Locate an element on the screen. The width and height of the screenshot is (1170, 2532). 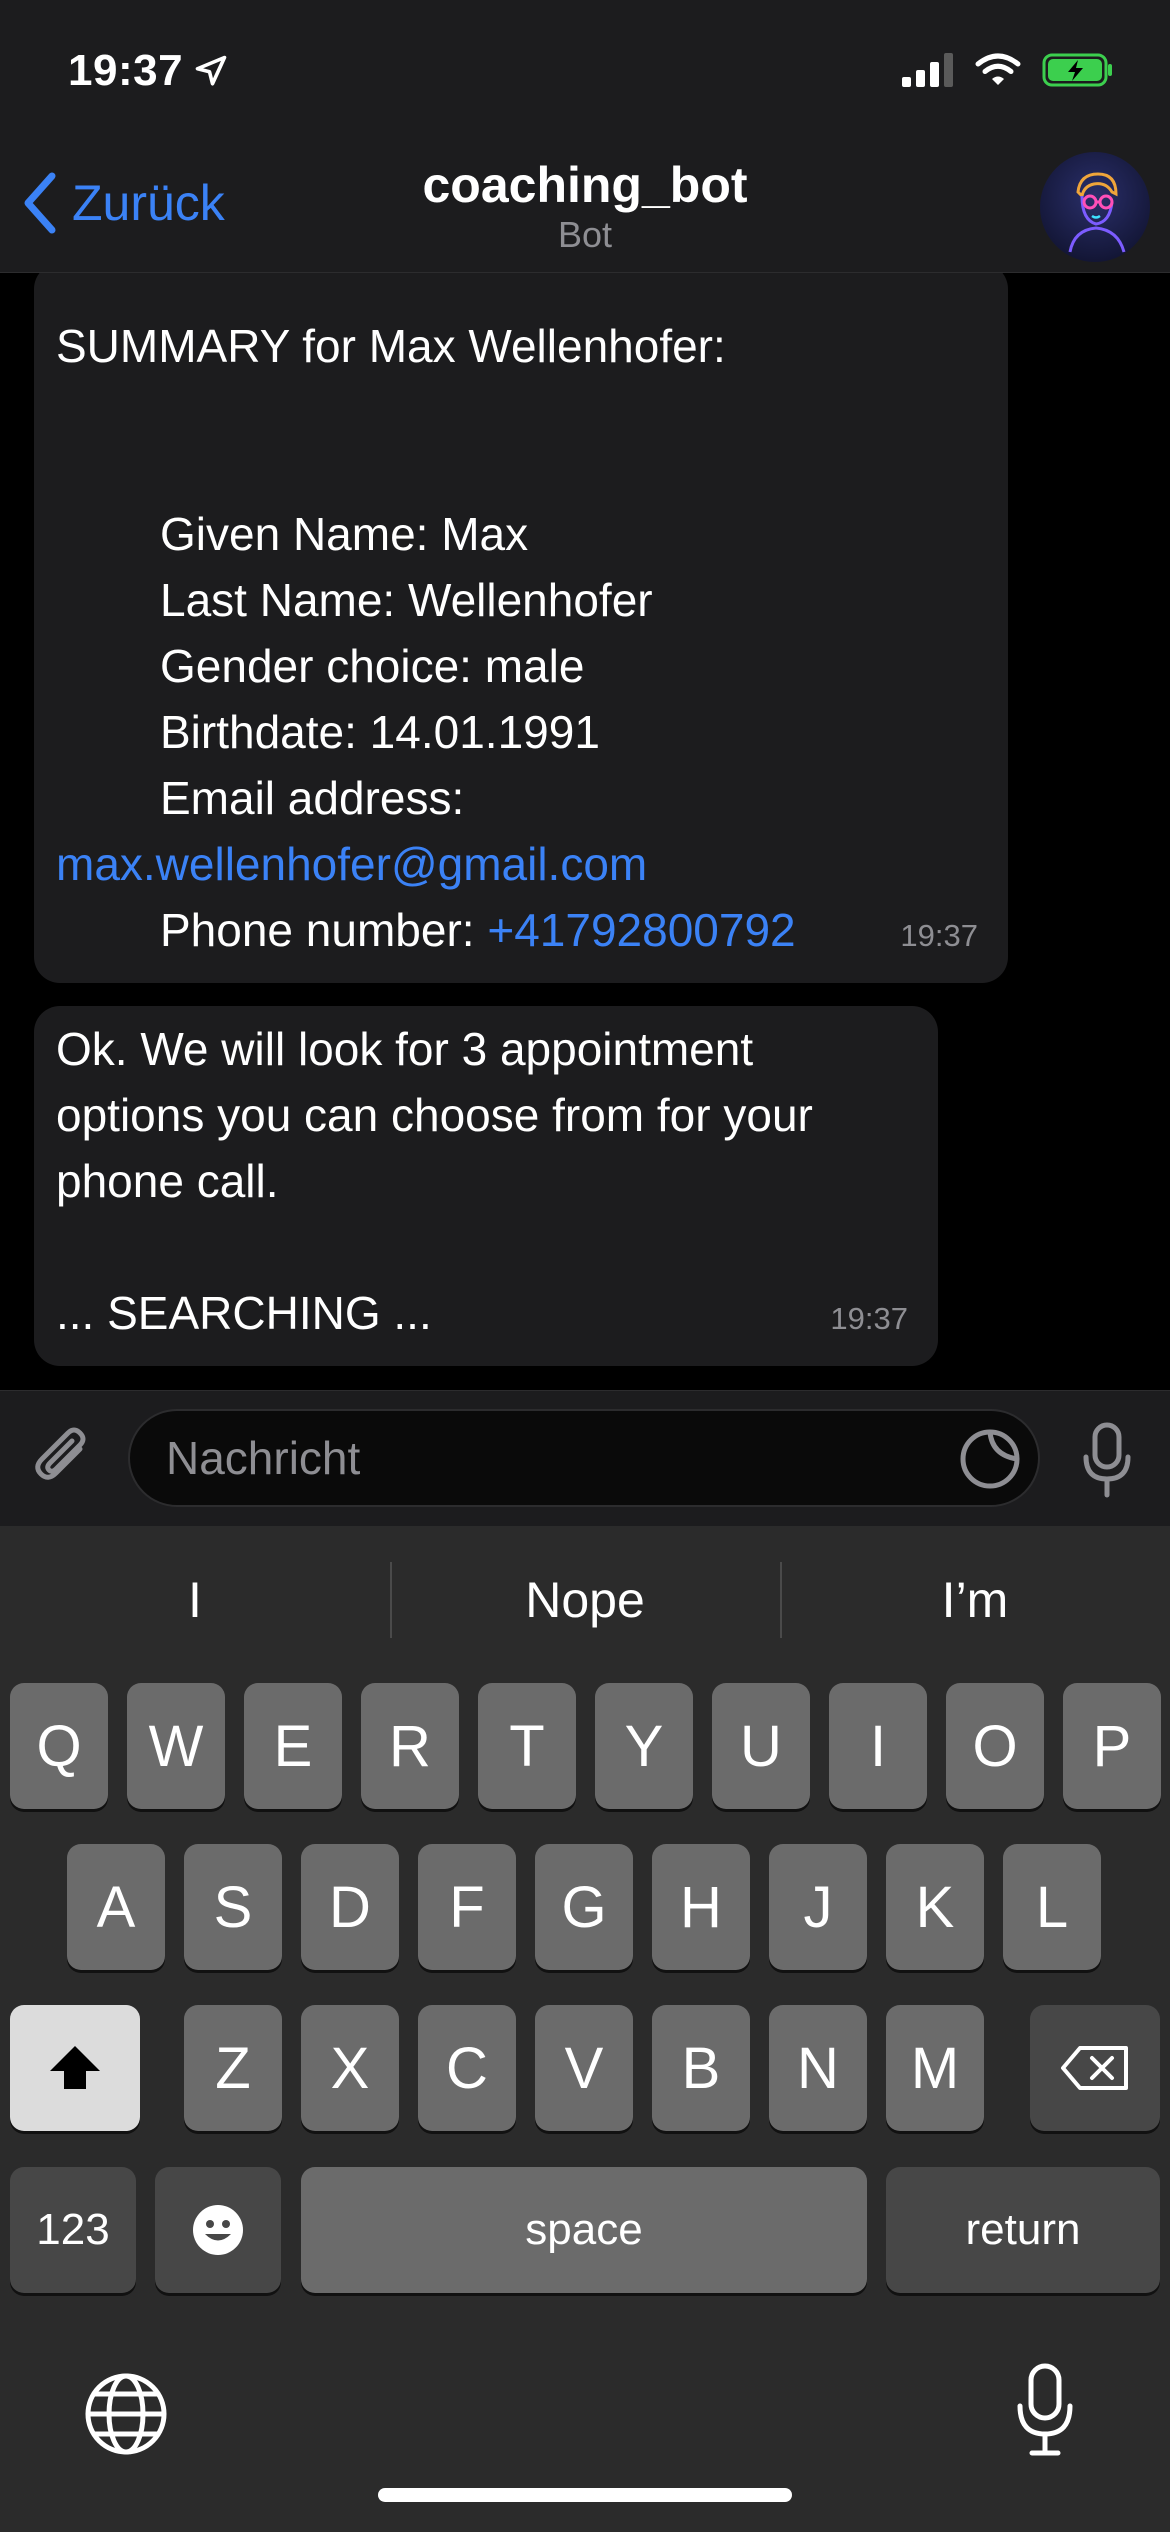
globe-icon is located at coordinates (126, 2414).